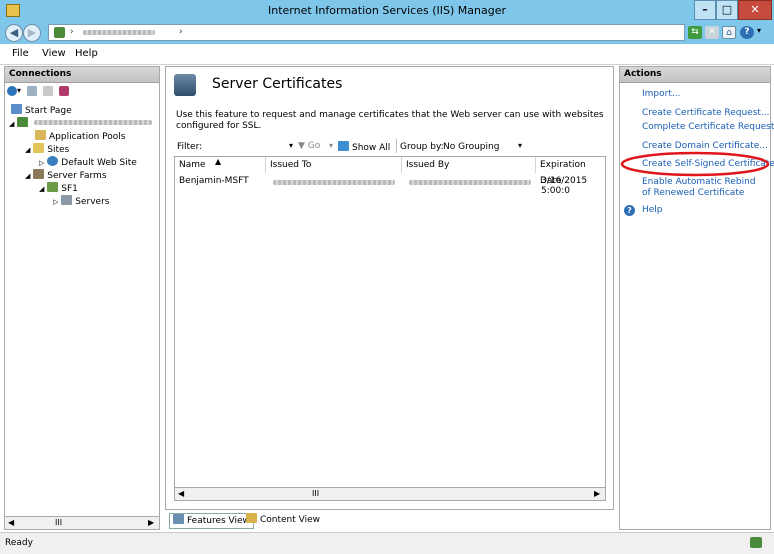 The width and height of the screenshot is (774, 554). I want to click on connect-dropdown-icon: ▾, so click(19, 90).